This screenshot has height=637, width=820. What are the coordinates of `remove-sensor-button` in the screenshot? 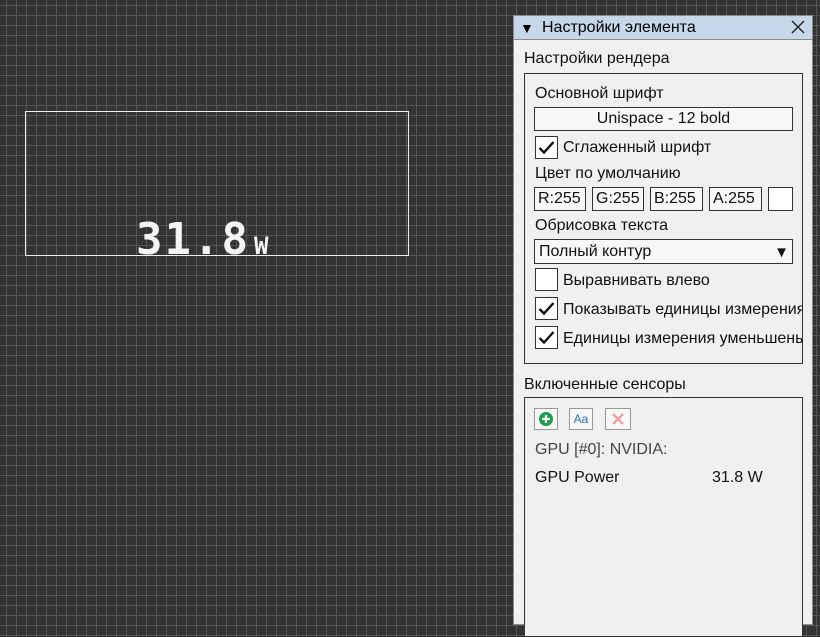 It's located at (618, 419).